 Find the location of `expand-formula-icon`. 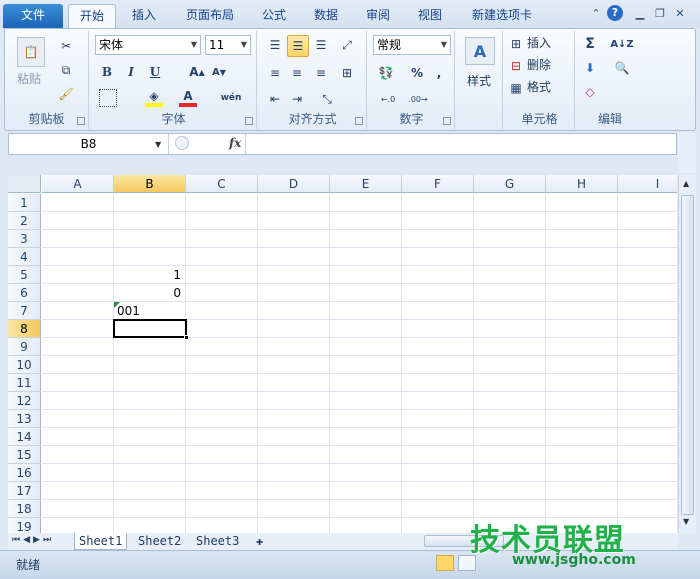

expand-formula-icon is located at coordinates (182, 143).